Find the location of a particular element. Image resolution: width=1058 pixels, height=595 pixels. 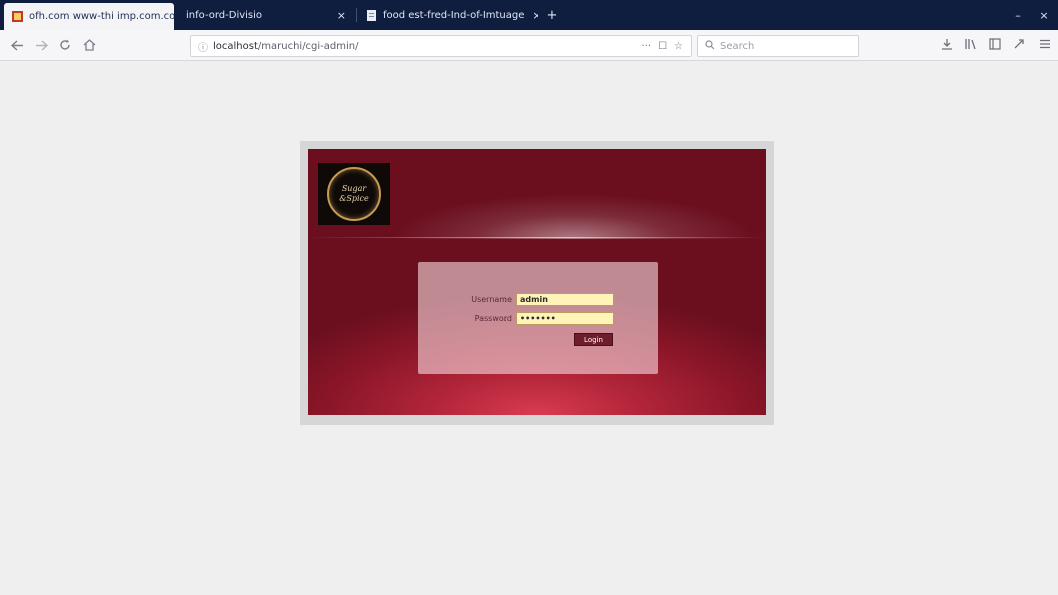

library-icon is located at coordinates (971, 44).